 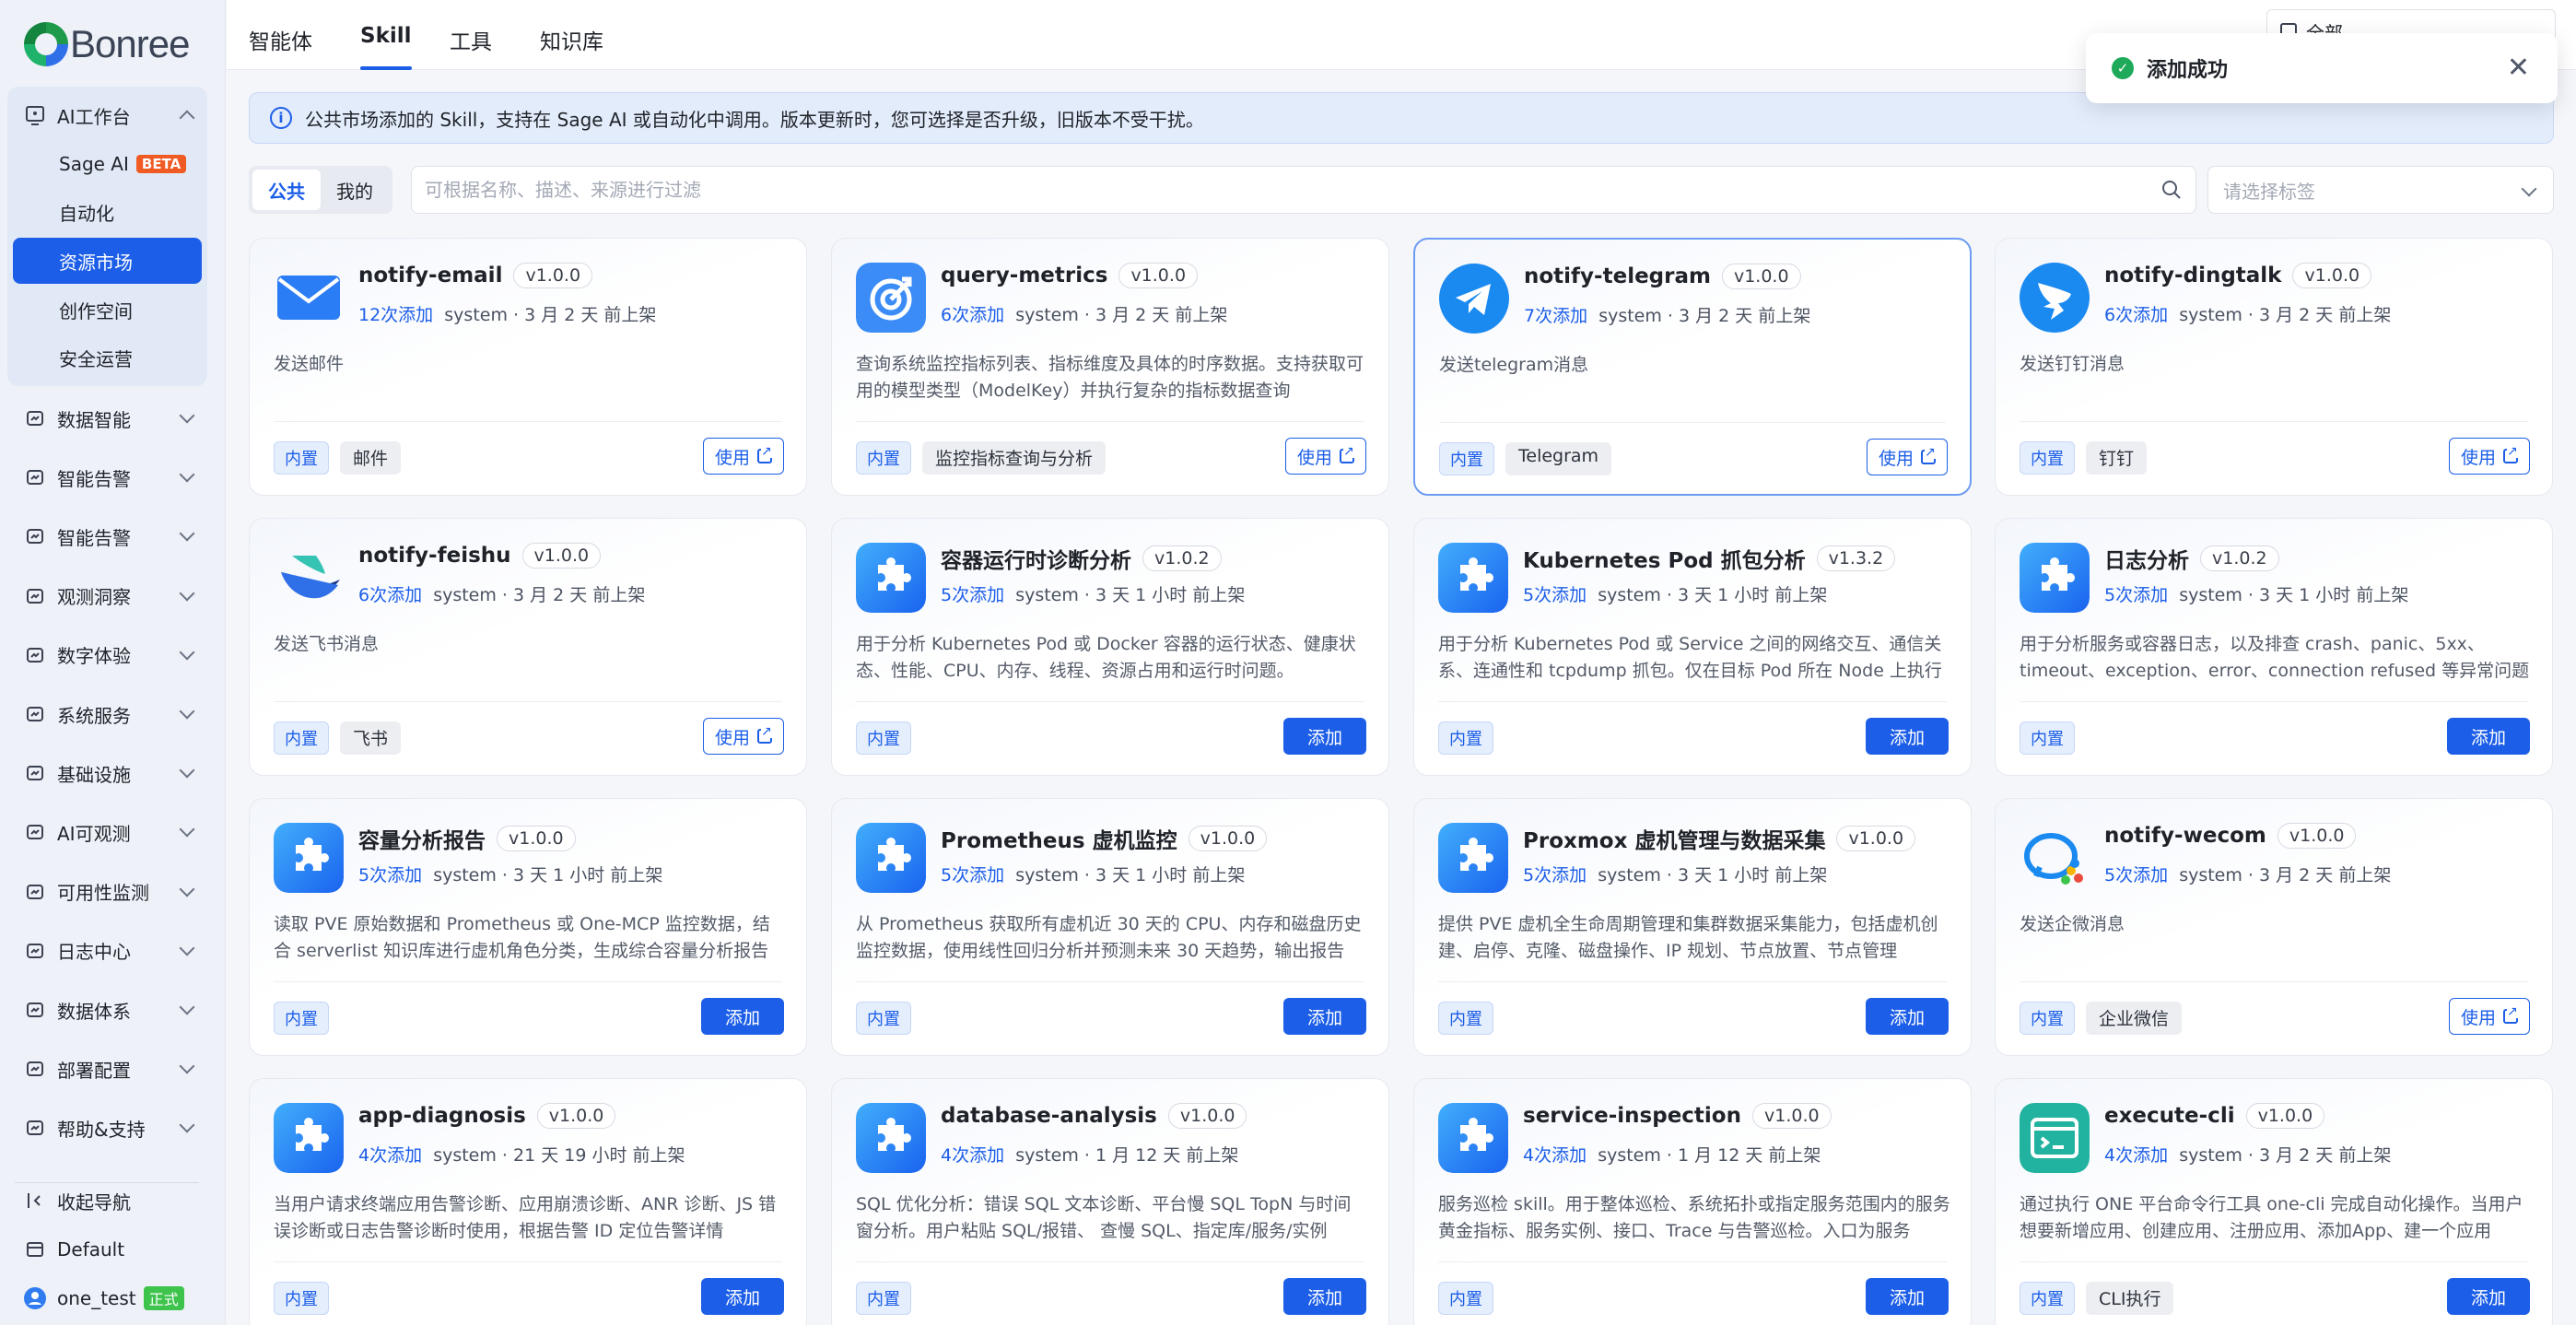 What do you see at coordinates (1466, 458) in the screenshot?
I see `builtin-tag: 内置` at bounding box center [1466, 458].